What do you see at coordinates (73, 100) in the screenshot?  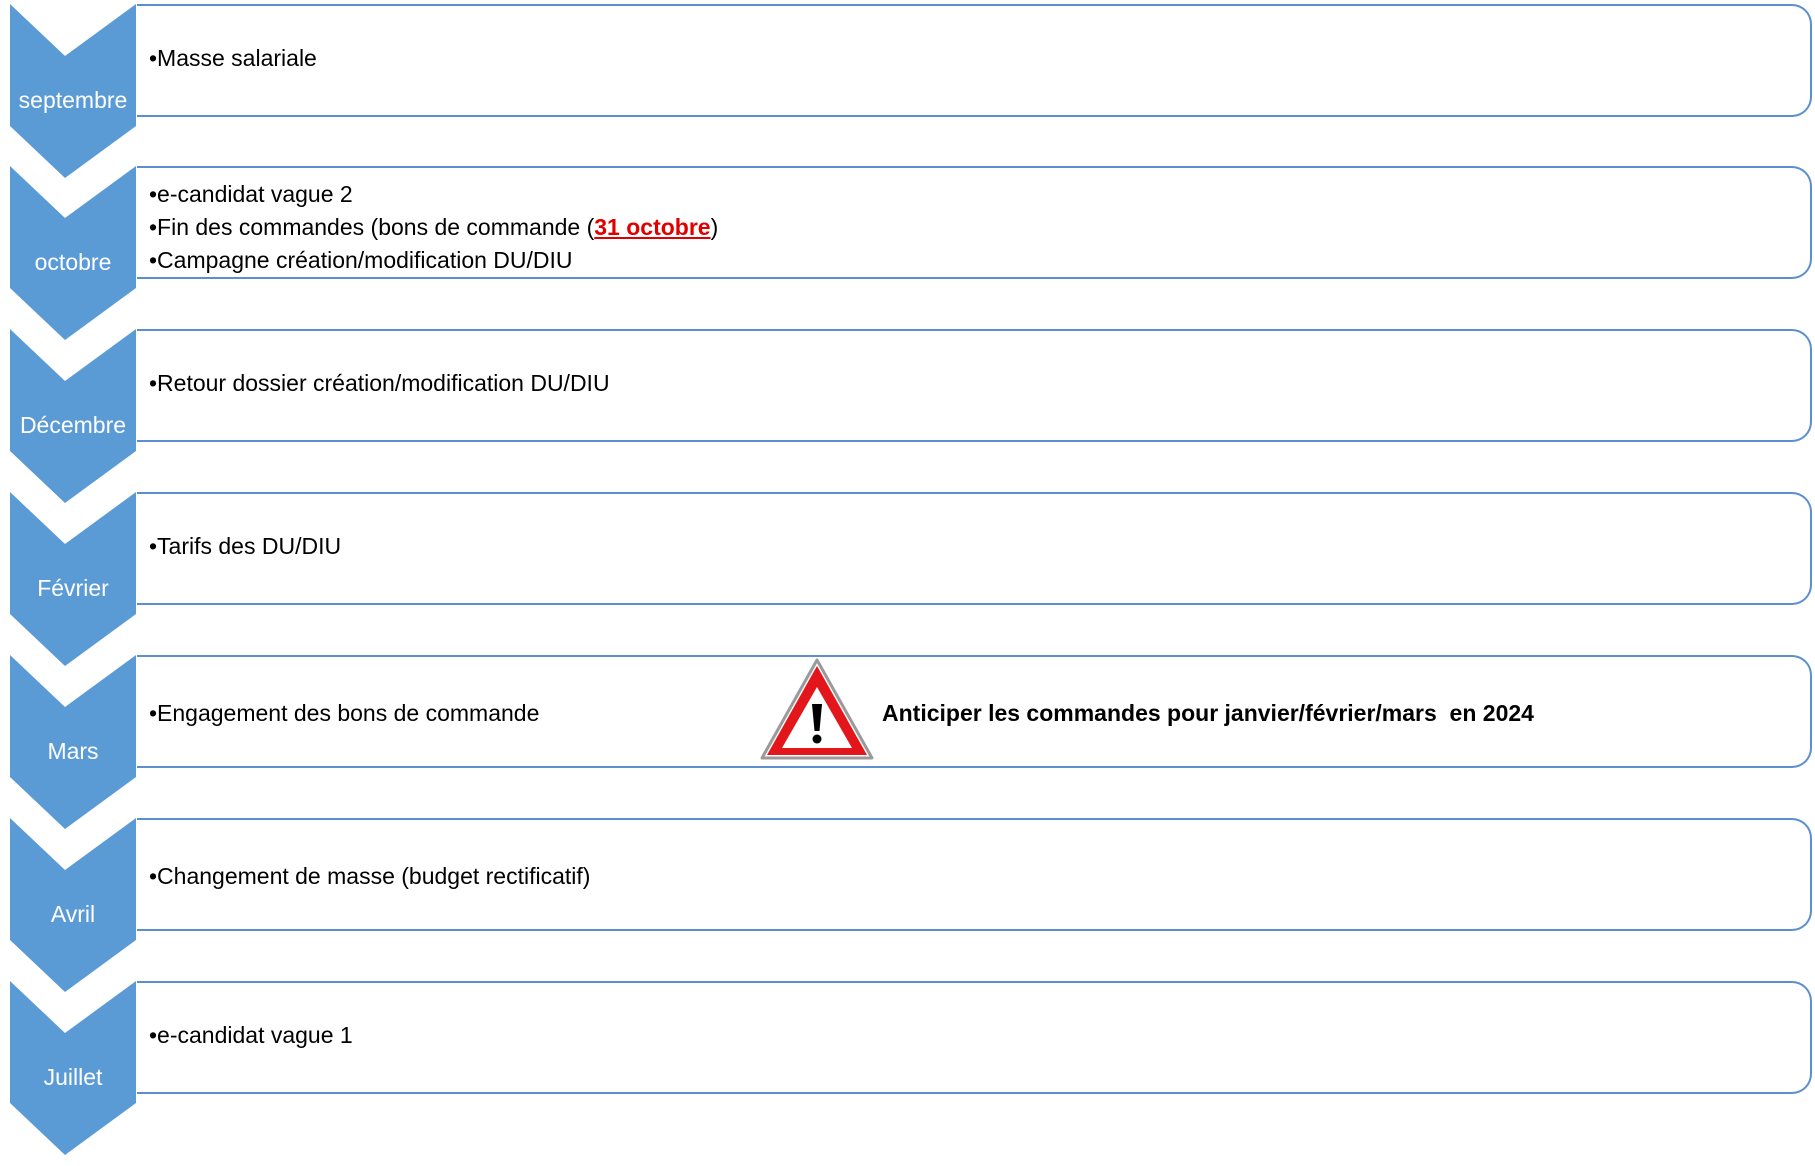 I see `month-label: septembre` at bounding box center [73, 100].